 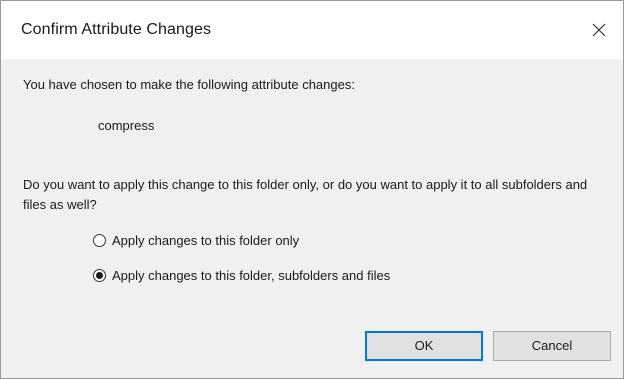 What do you see at coordinates (99, 240) in the screenshot?
I see `radio-button-folder-only` at bounding box center [99, 240].